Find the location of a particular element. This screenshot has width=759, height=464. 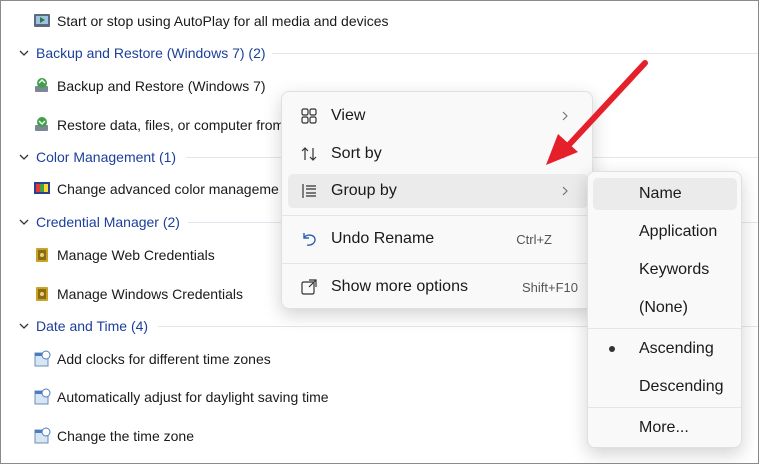

task-restore-data: Restore data, files, or computer from is located at coordinates (158, 125).